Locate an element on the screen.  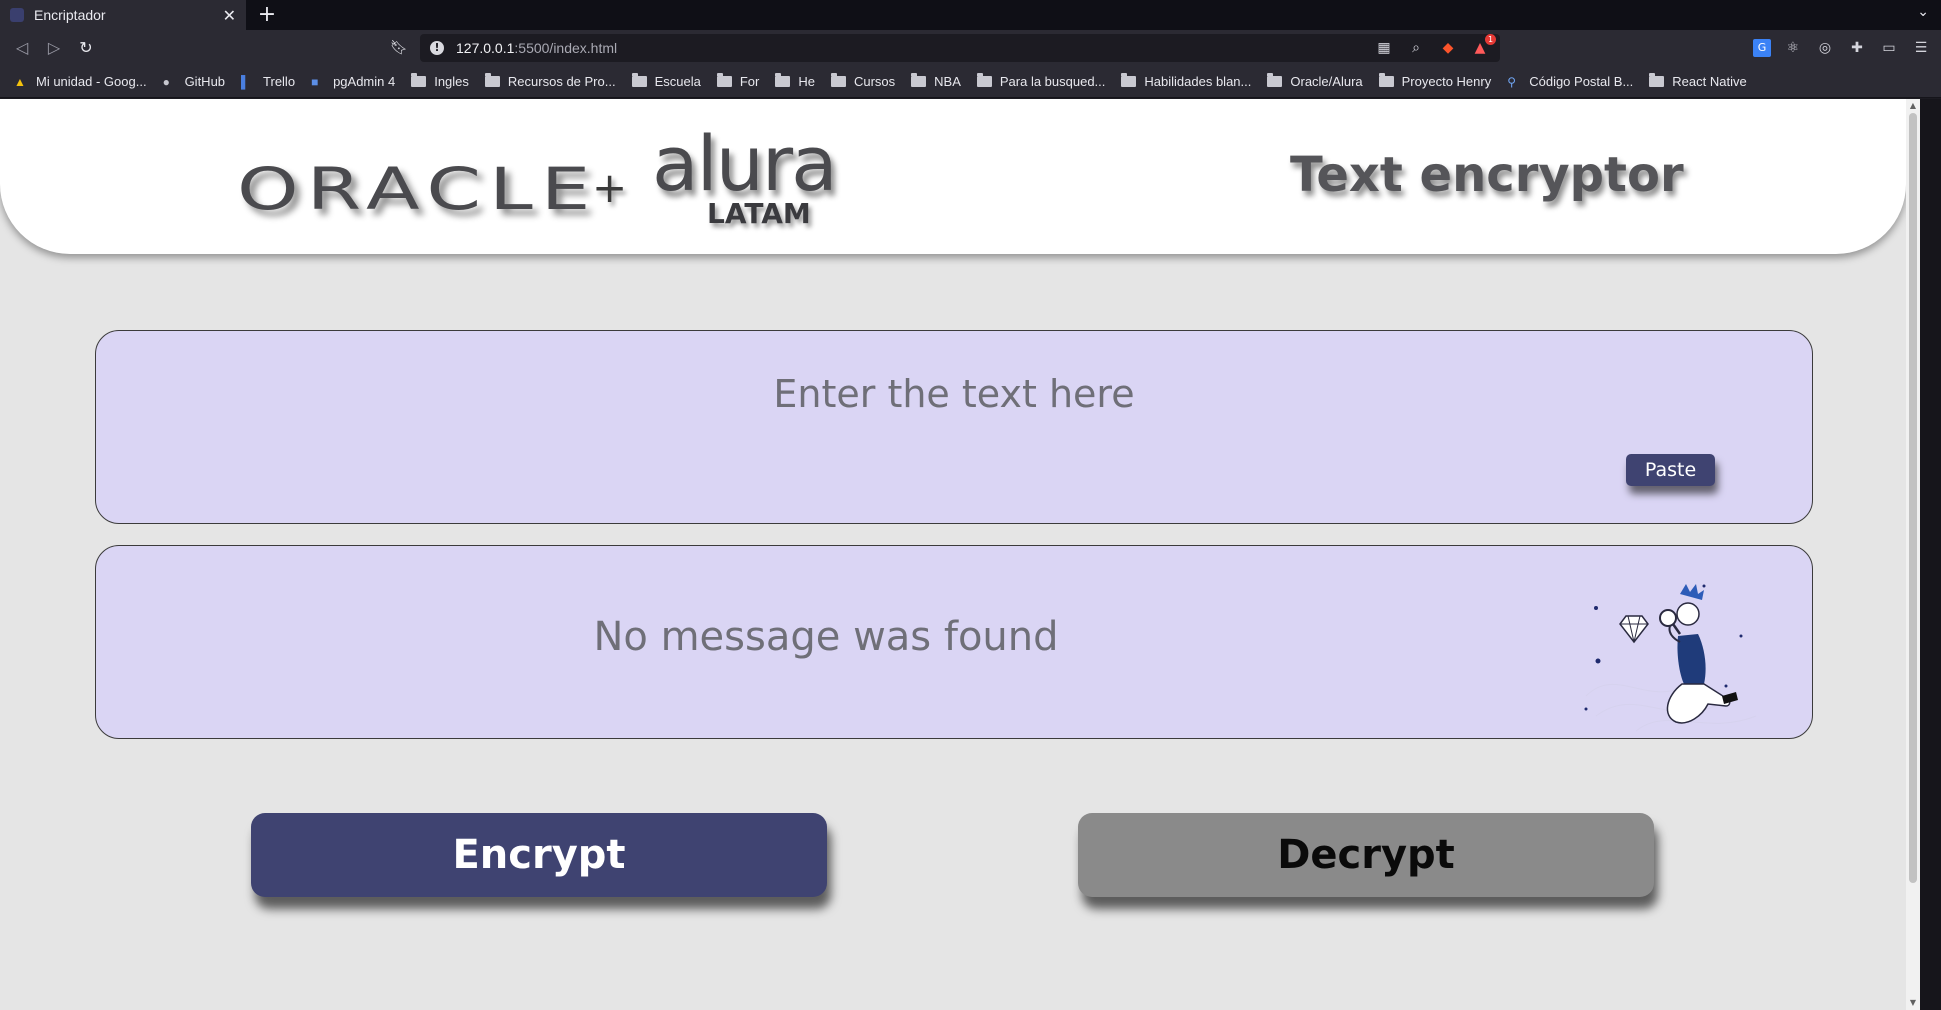
page-scrollbar: ▲ ▼ is located at coordinates (1913, 554).